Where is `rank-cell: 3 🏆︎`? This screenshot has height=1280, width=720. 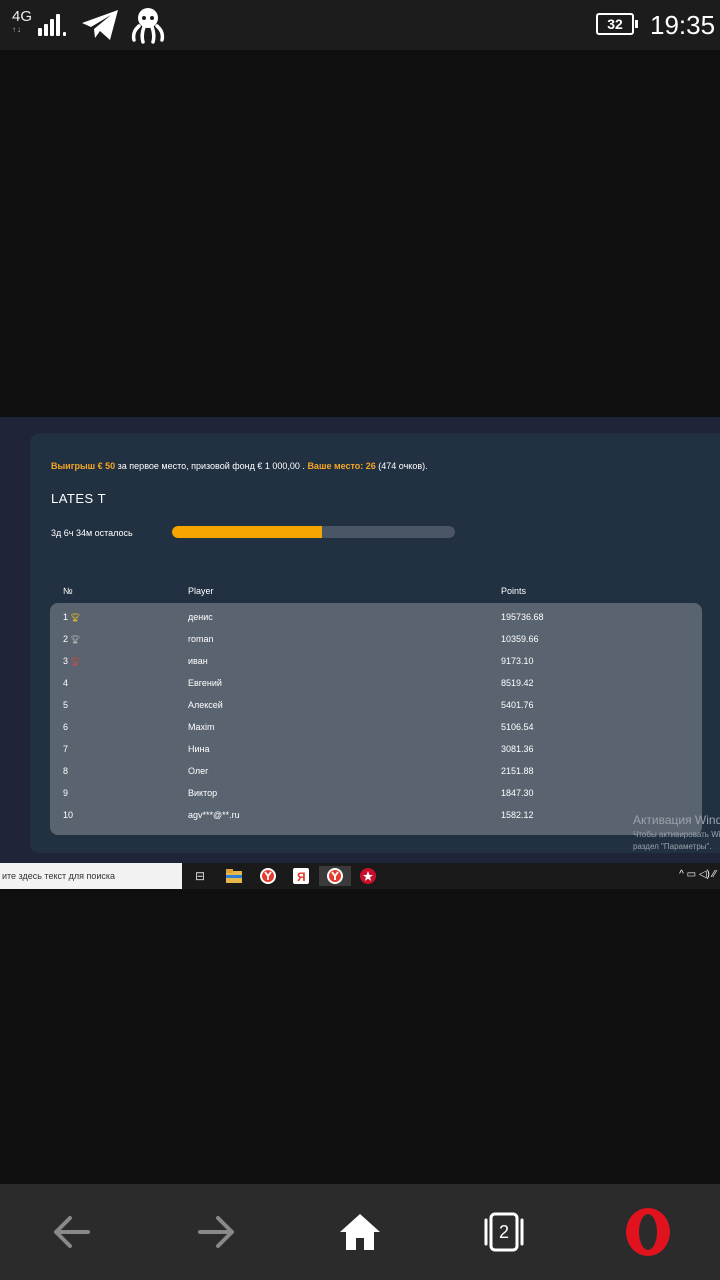 rank-cell: 3 🏆︎ is located at coordinates (71, 661).